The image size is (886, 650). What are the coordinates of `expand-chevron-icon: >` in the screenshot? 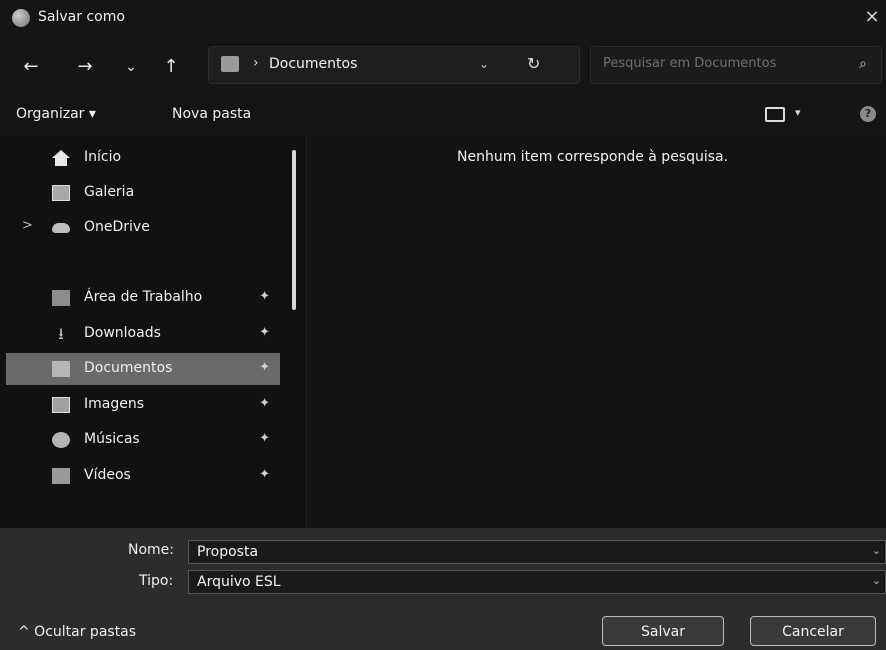 It's located at (27, 225).